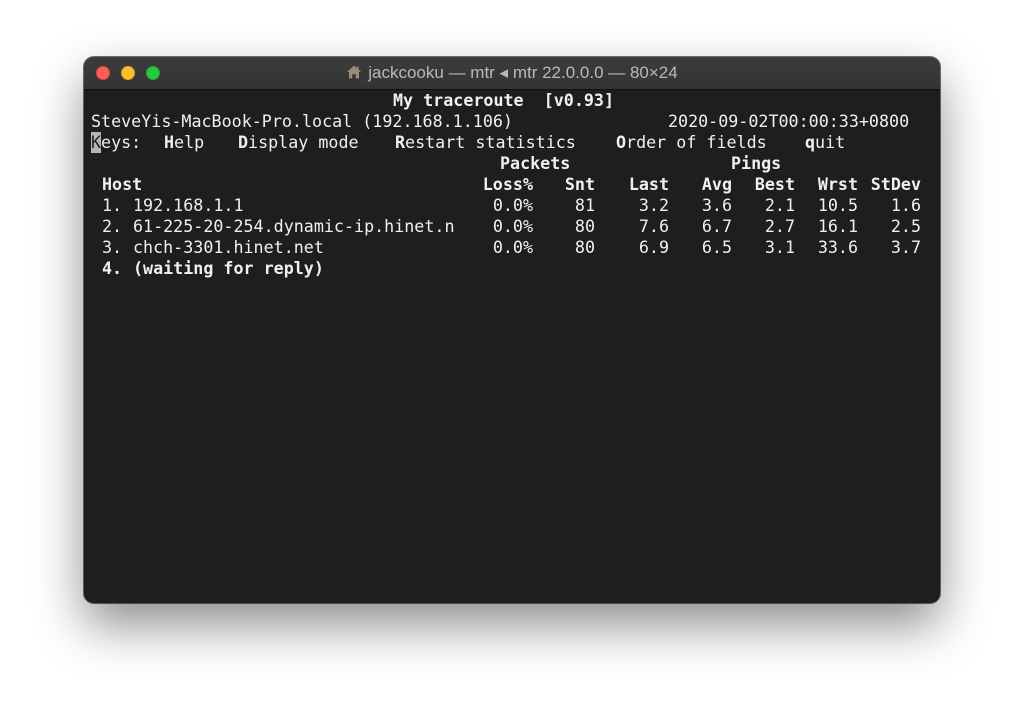 This screenshot has width=1024, height=716. What do you see at coordinates (779, 226) in the screenshot?
I see `hop-best: 2.7` at bounding box center [779, 226].